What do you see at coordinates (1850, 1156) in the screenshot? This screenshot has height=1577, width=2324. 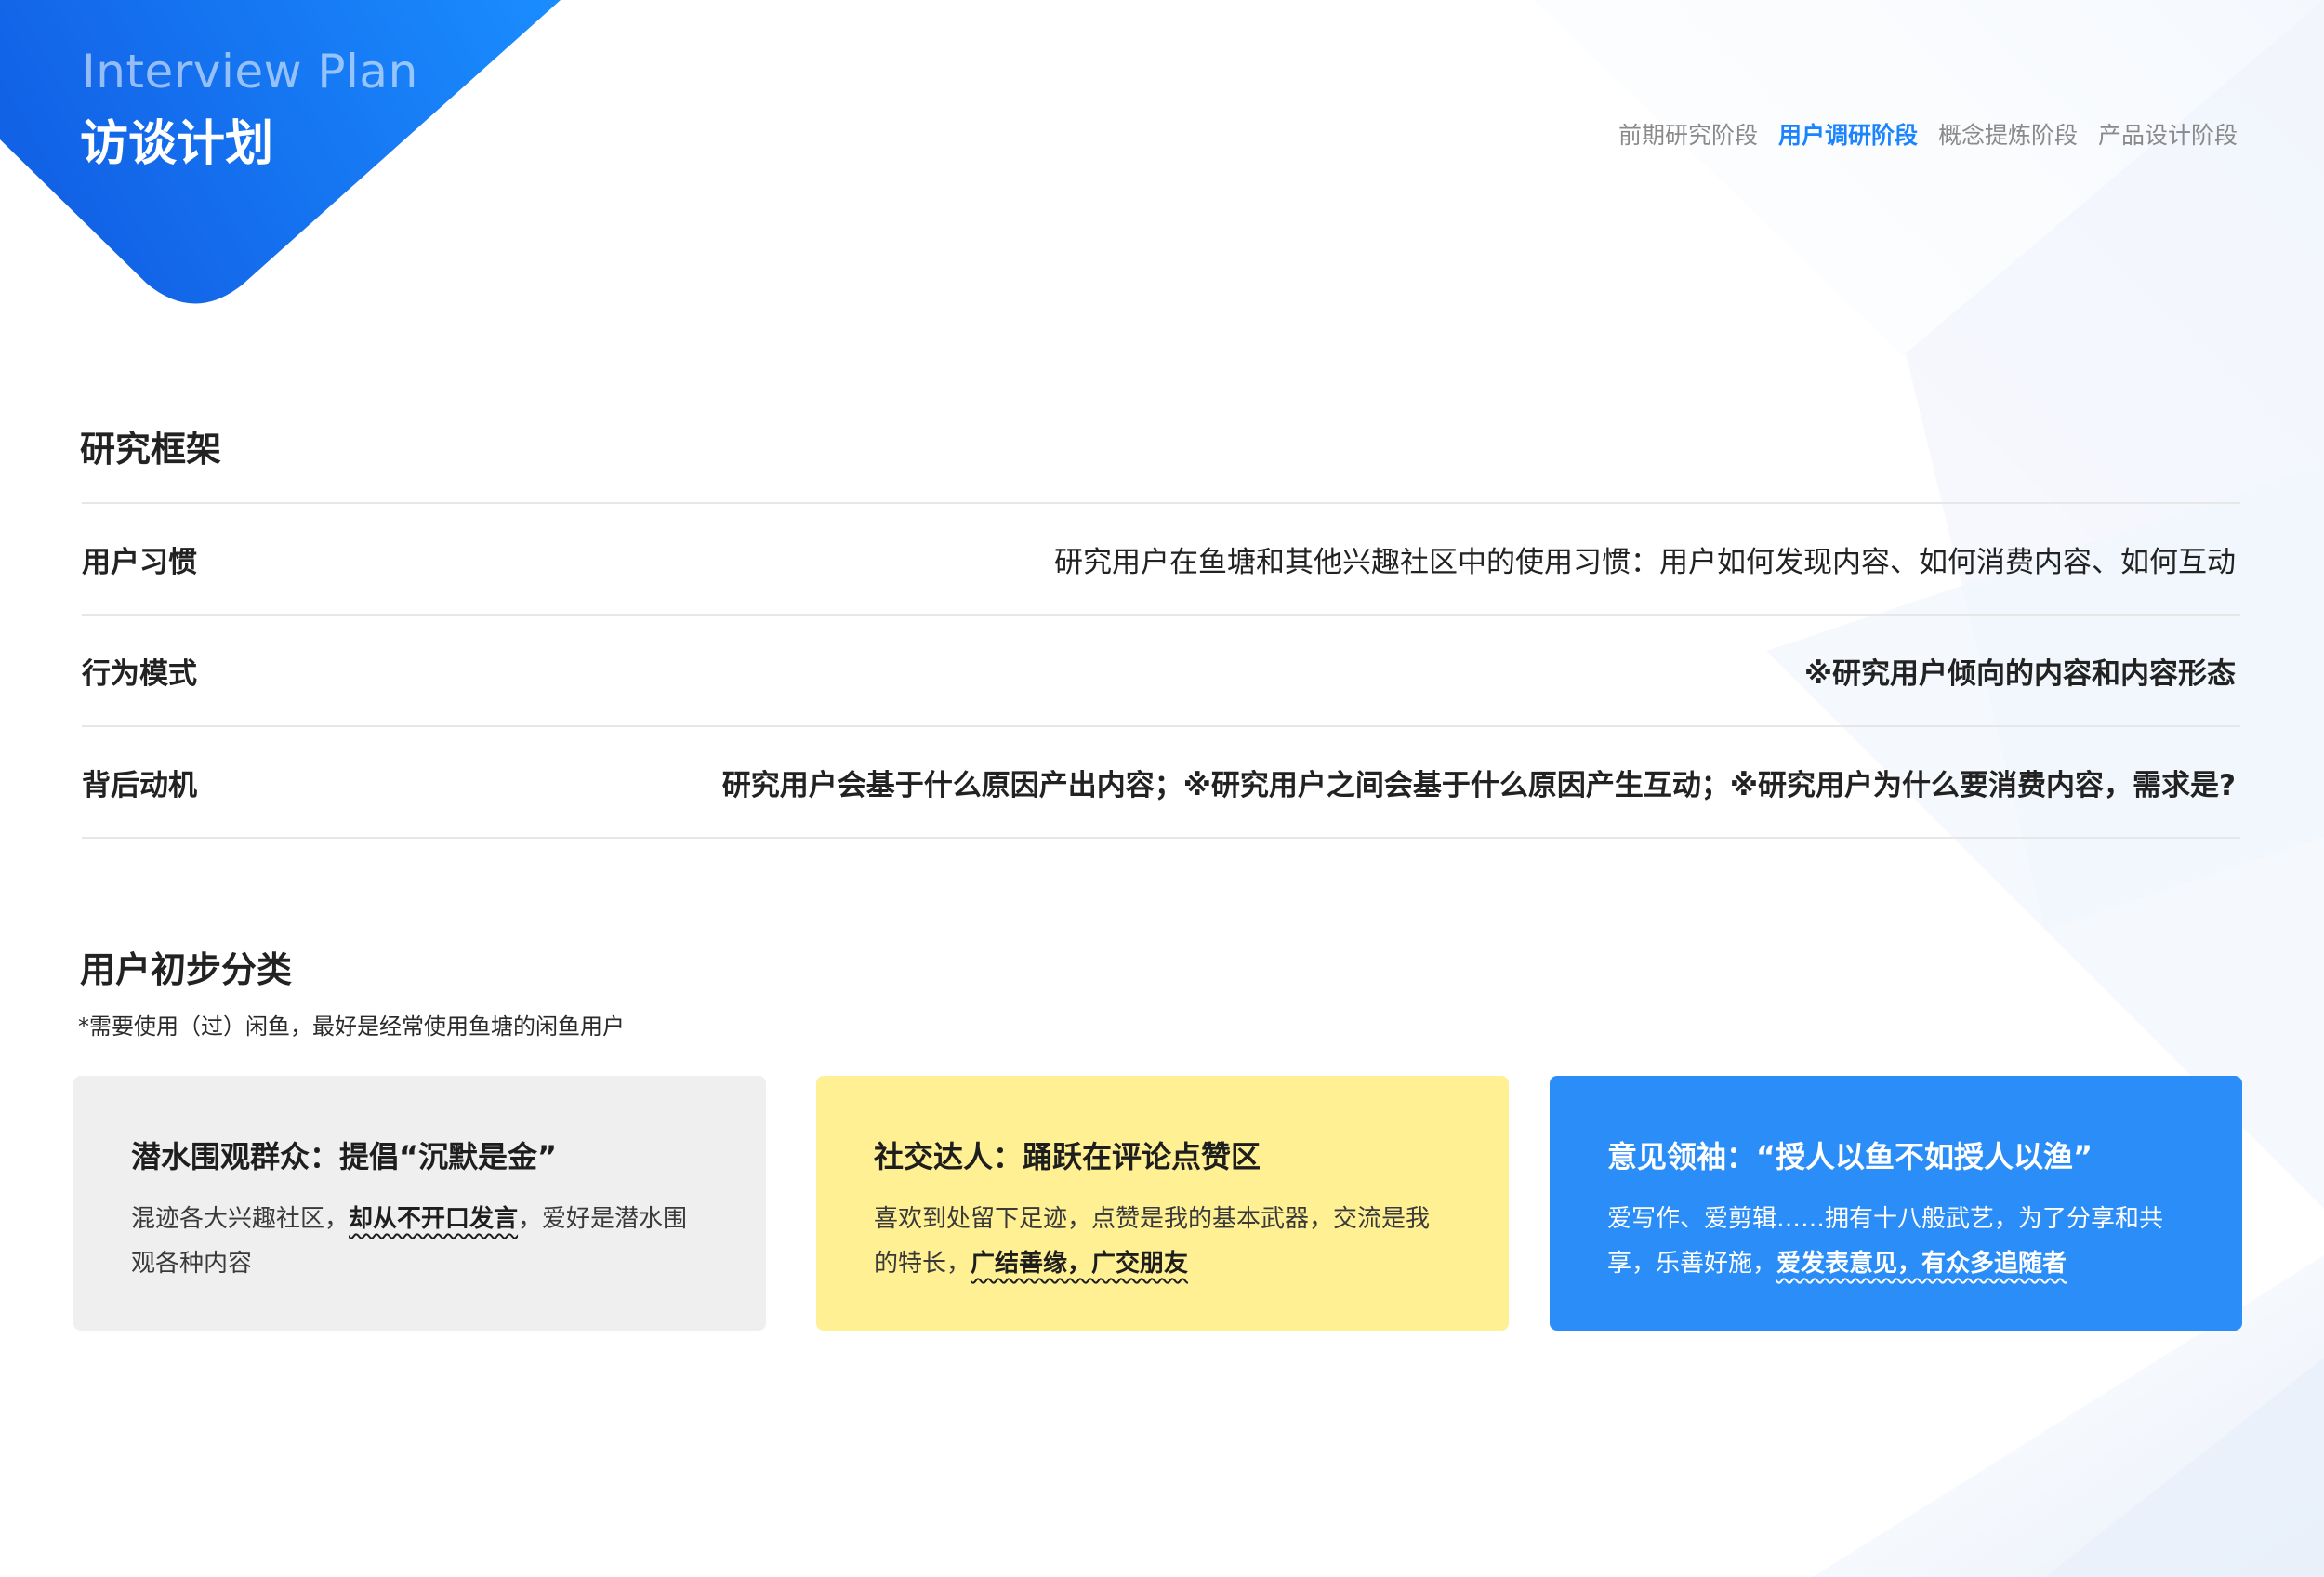 I see `card-title: 意见领袖：“授人以鱼不如授人以渔”` at bounding box center [1850, 1156].